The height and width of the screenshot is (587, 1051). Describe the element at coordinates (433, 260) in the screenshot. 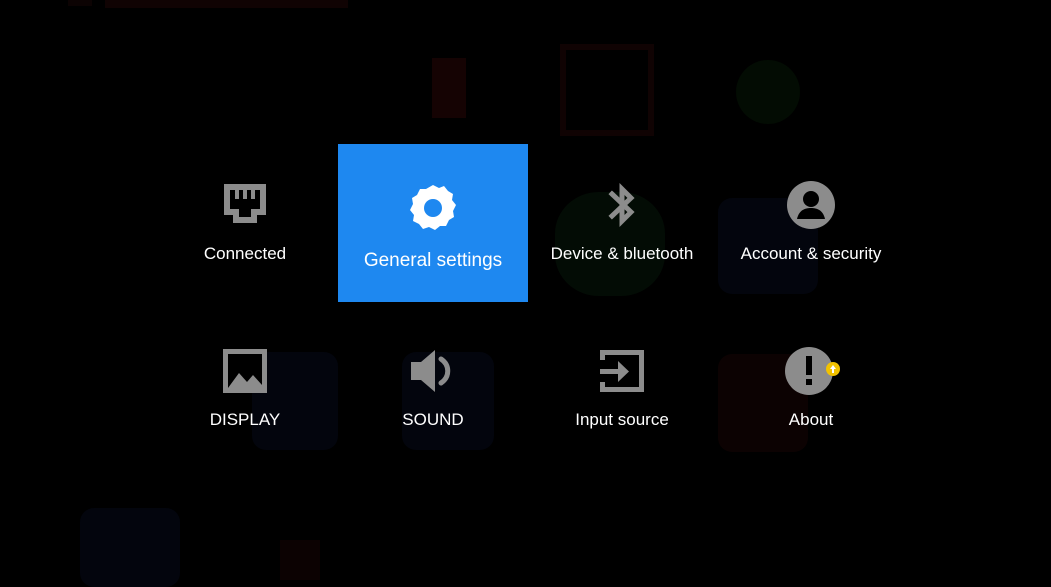

I see `menu-item-label: General settings` at that location.